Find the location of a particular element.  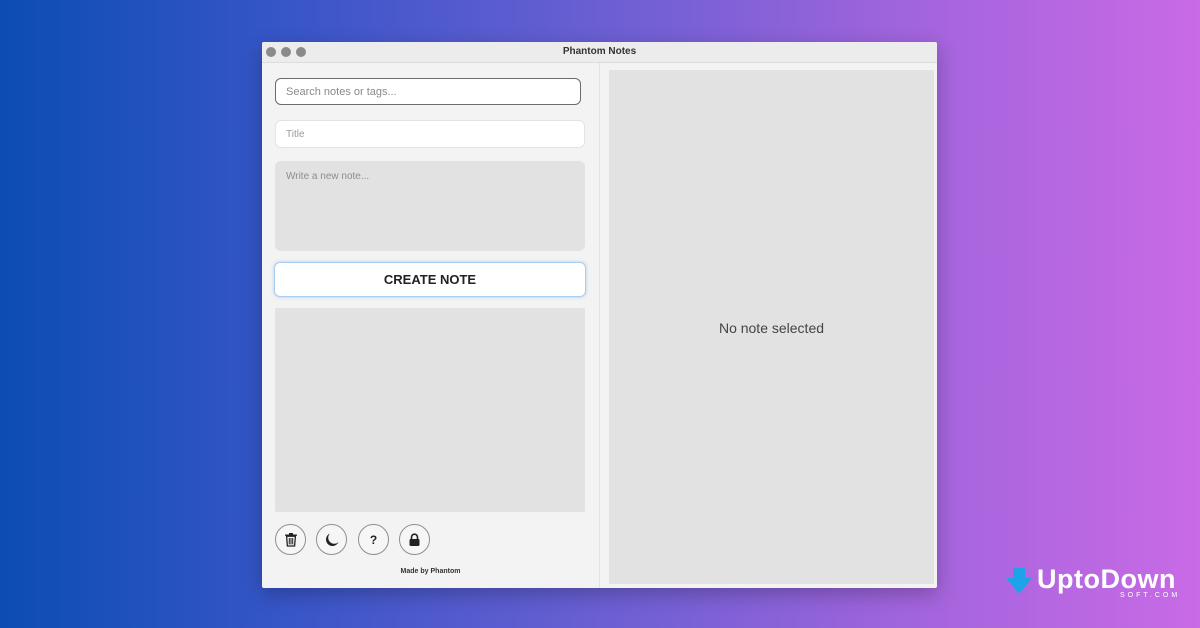

empty-state-text: No note selected is located at coordinates (771, 328).